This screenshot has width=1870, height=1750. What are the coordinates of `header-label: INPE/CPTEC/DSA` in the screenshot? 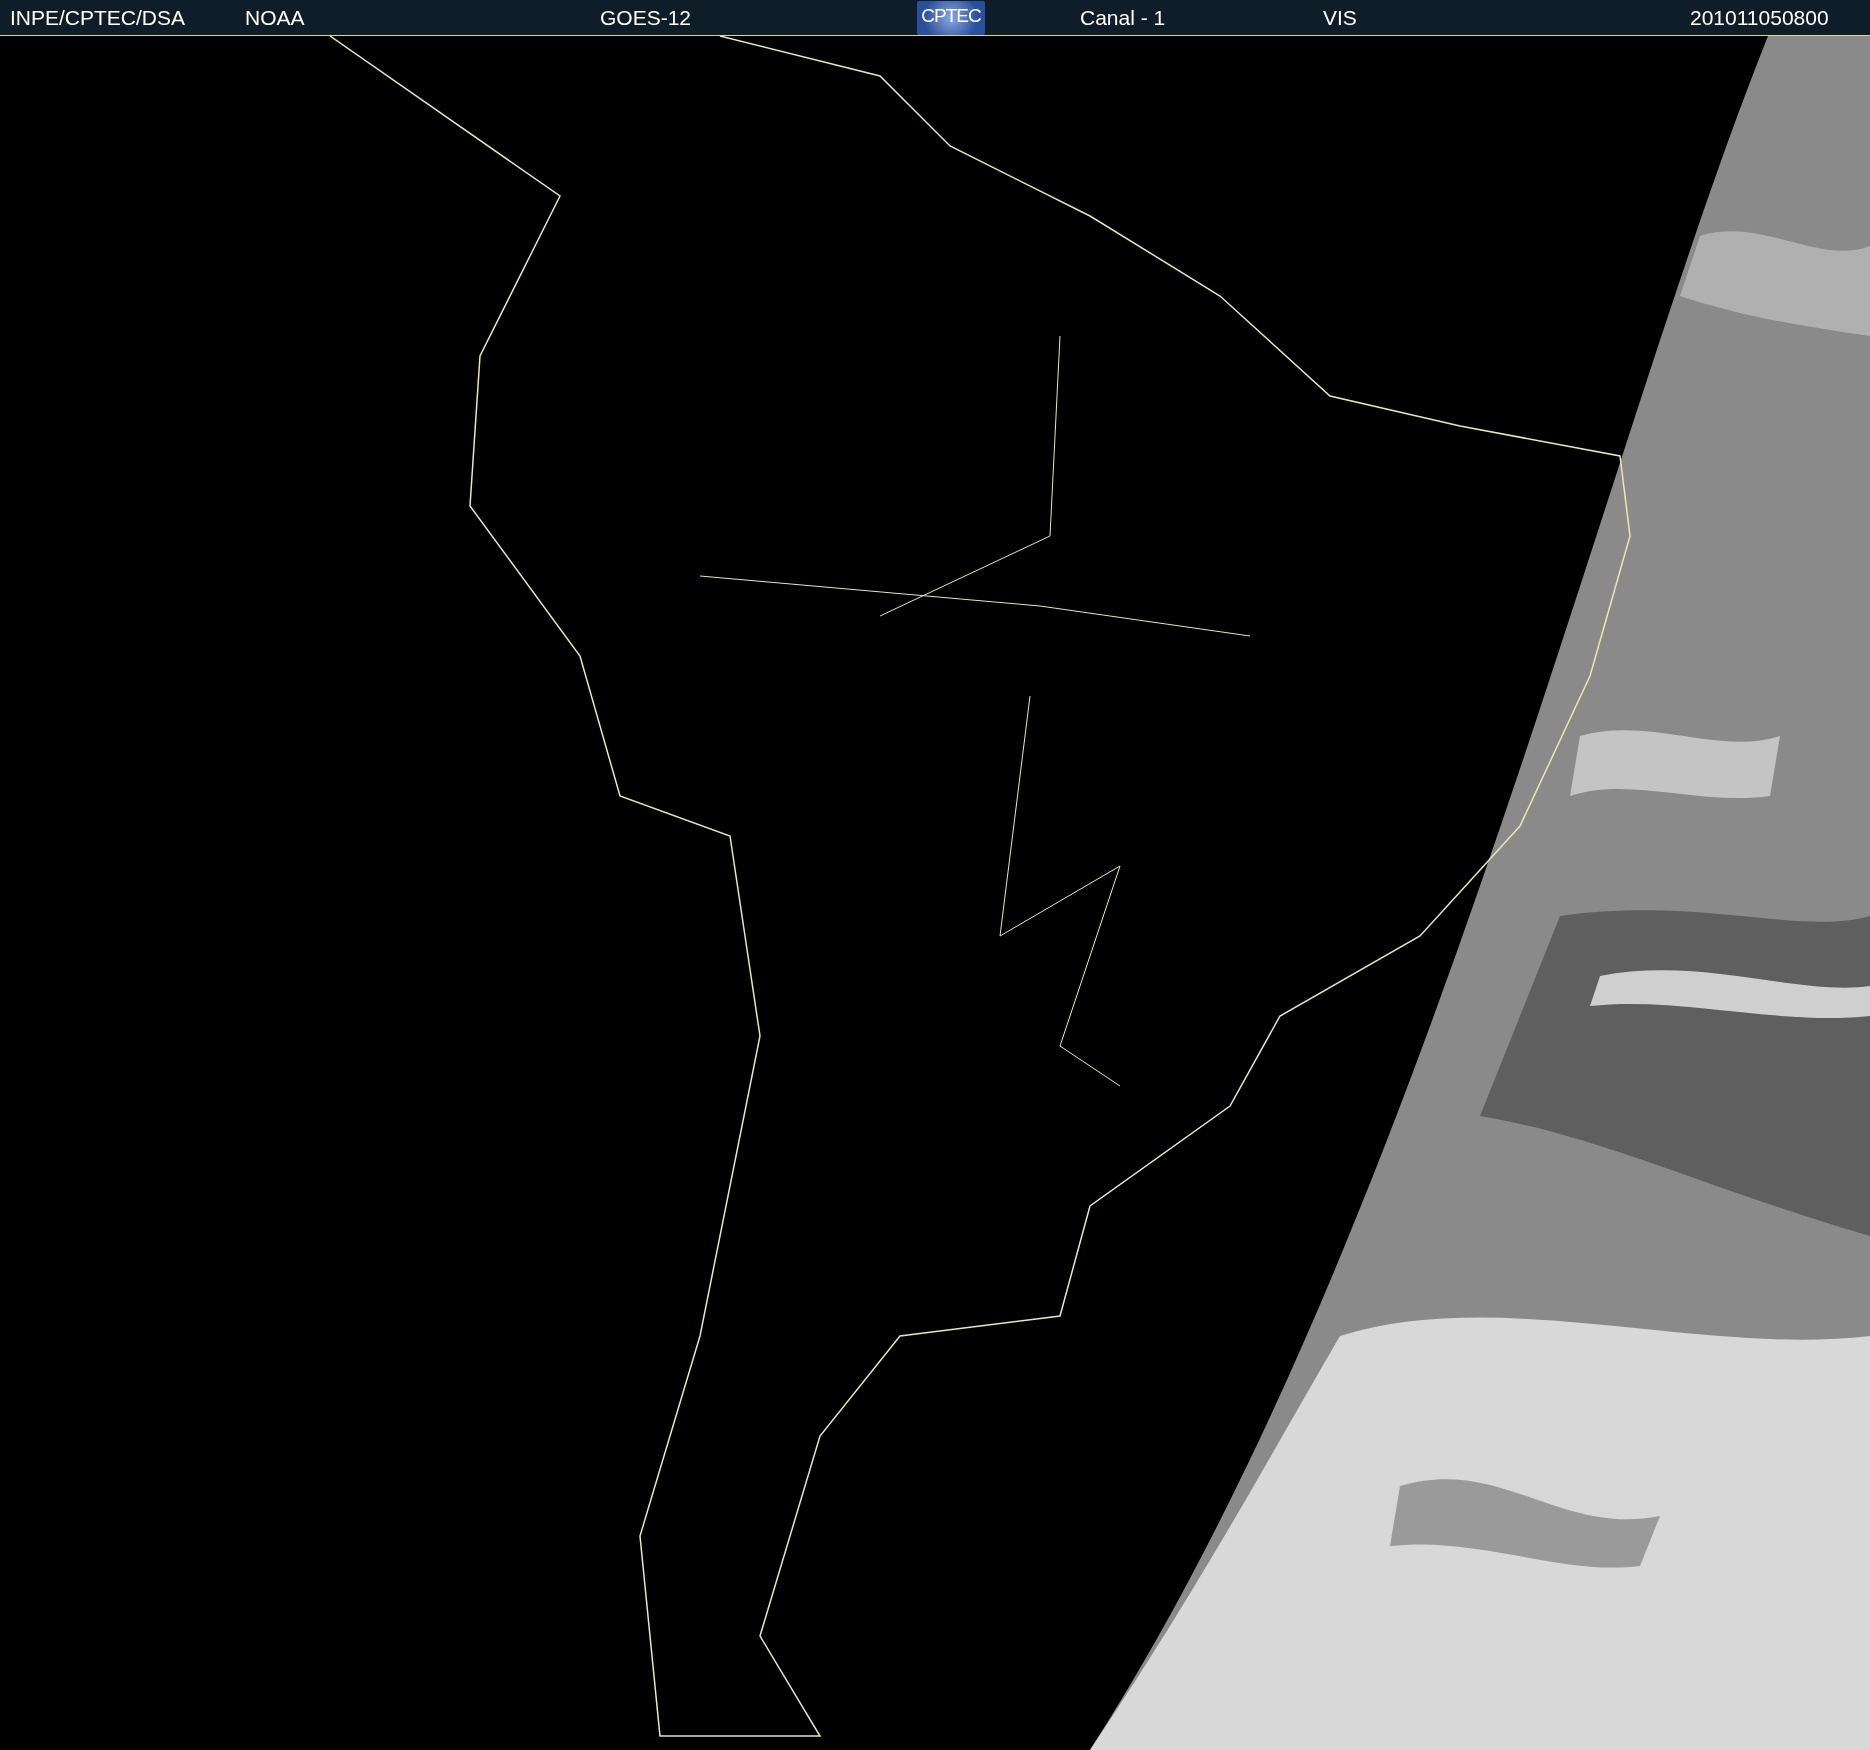 It's located at (98, 17).